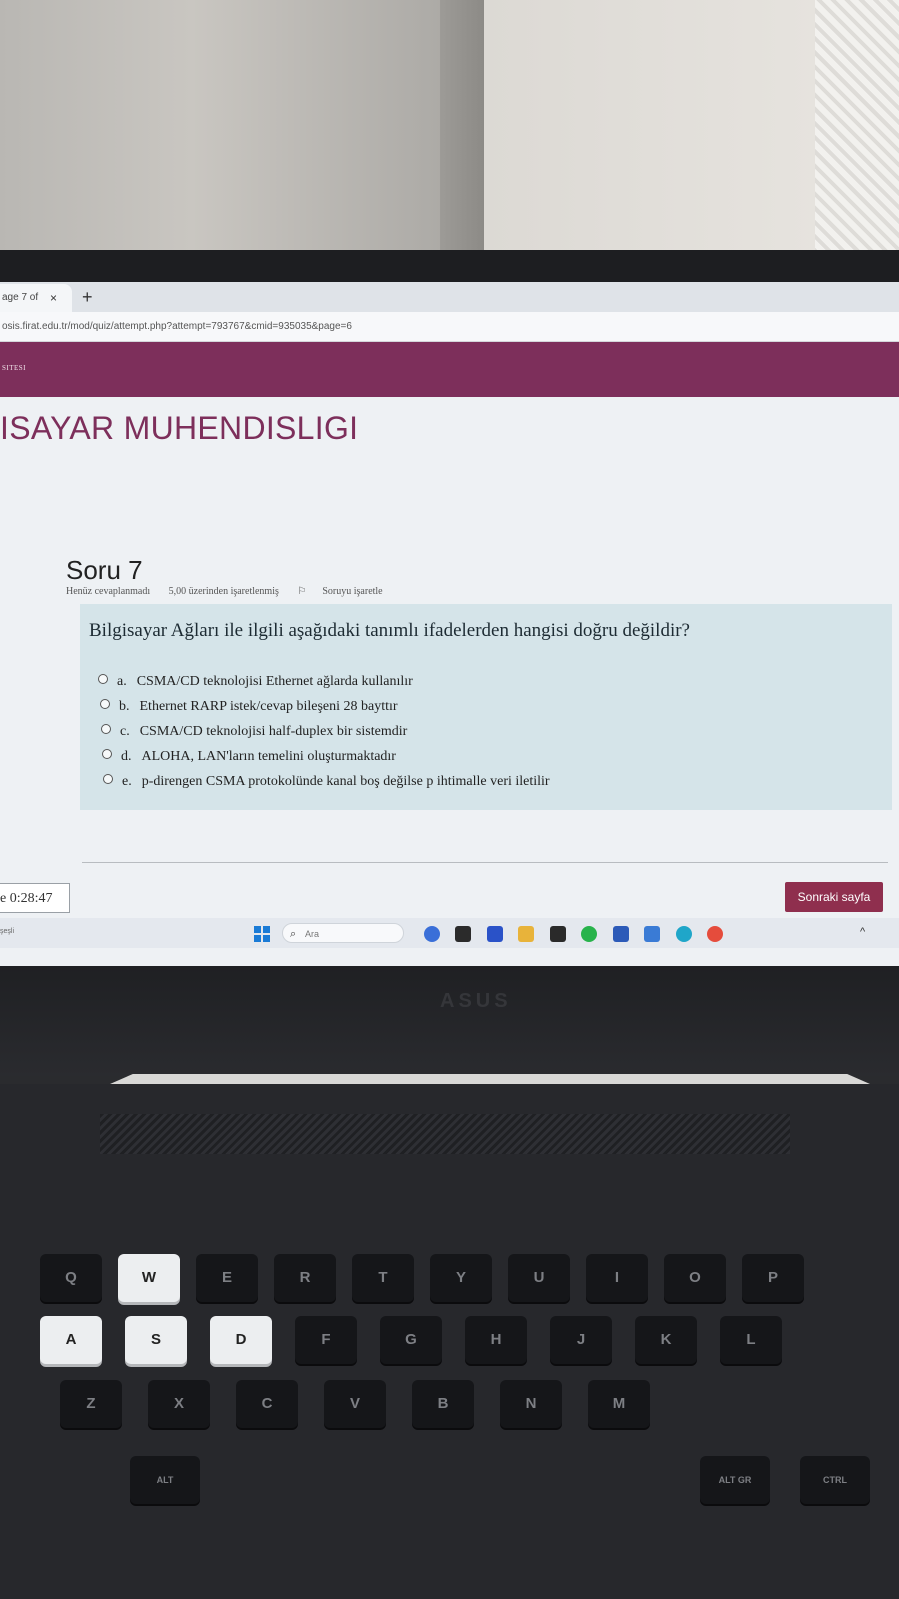  Describe the element at coordinates (293, 934) in the screenshot. I see `search-icon: ⌕` at that location.